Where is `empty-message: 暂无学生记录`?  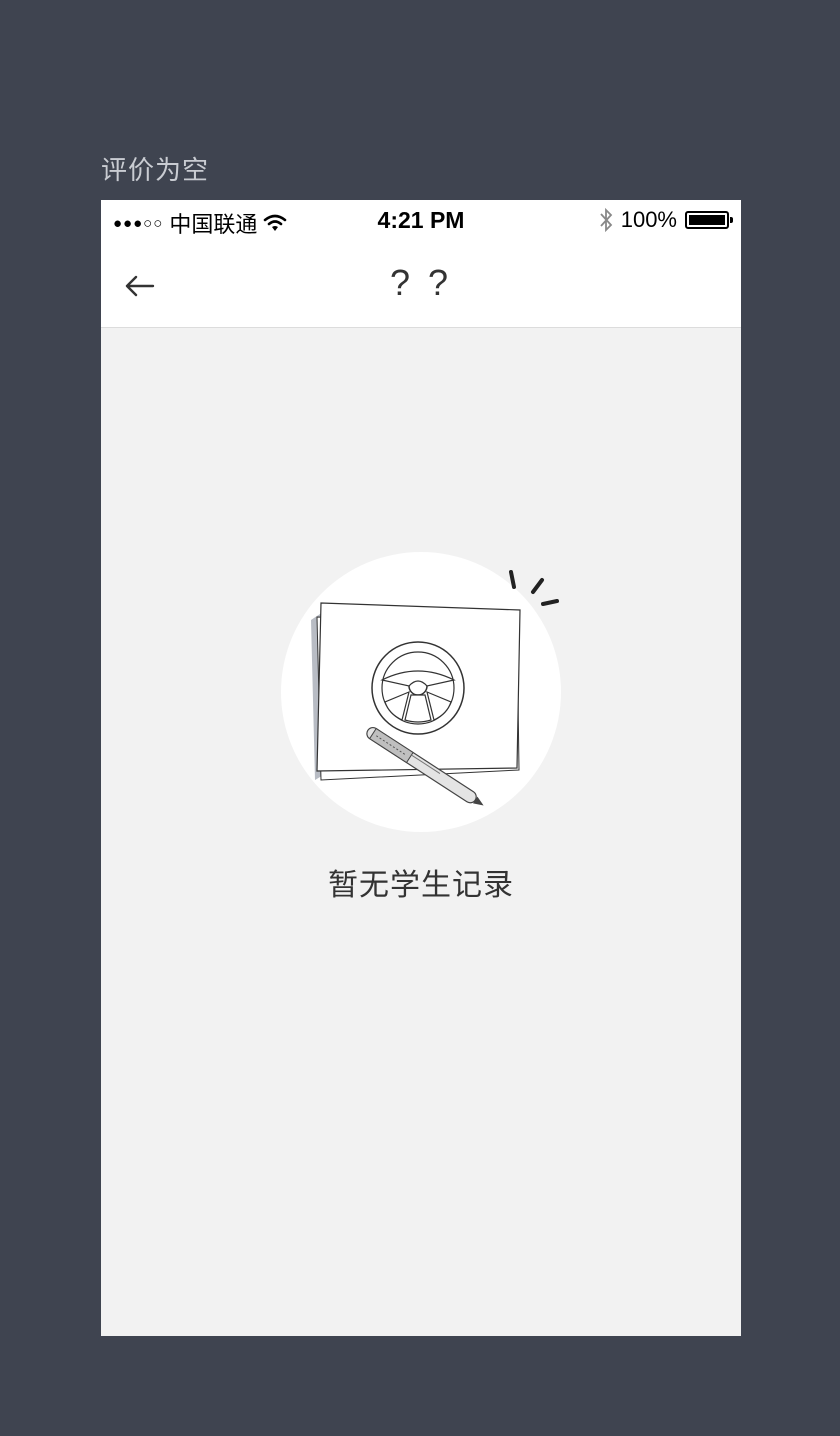 empty-message: 暂无学生记录 is located at coordinates (421, 885).